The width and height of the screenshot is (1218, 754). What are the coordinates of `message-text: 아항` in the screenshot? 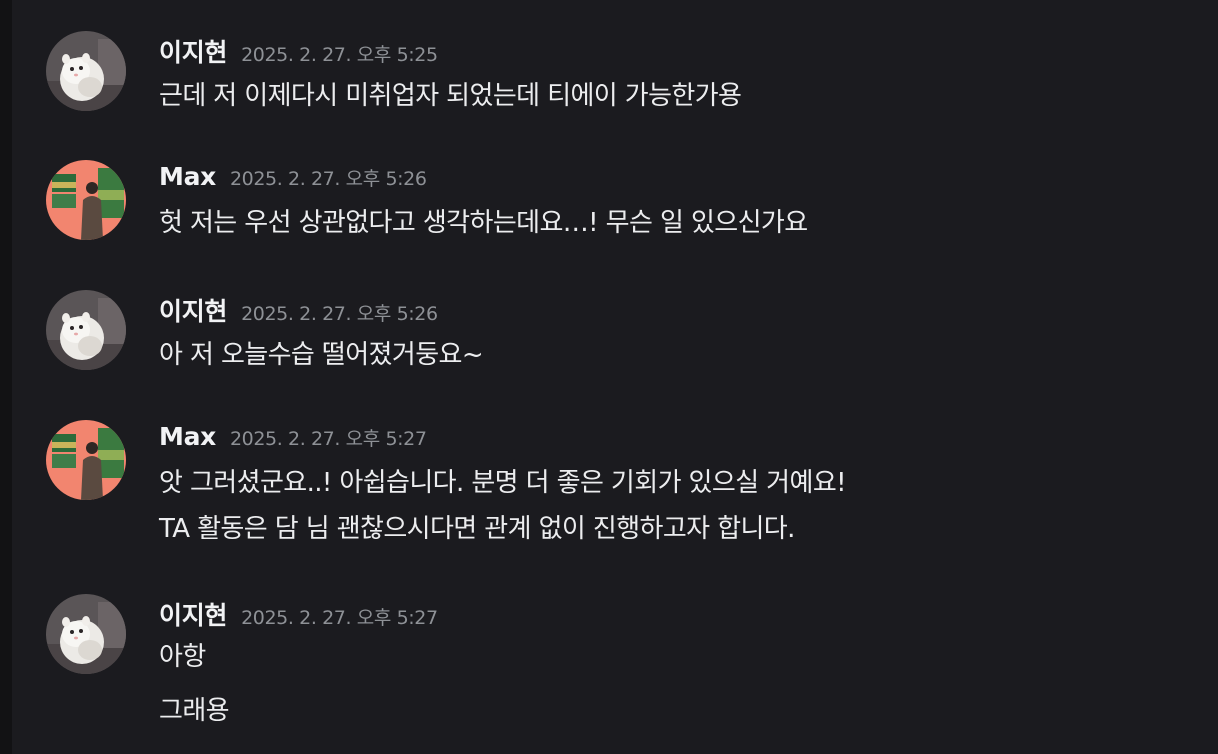 It's located at (182, 657).